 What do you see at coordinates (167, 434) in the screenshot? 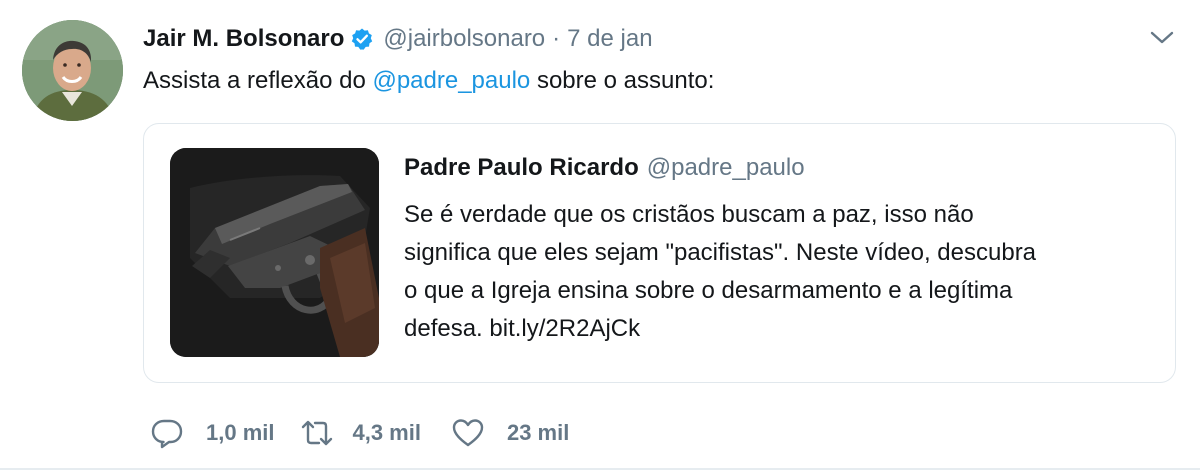
I see `reply-icon` at bounding box center [167, 434].